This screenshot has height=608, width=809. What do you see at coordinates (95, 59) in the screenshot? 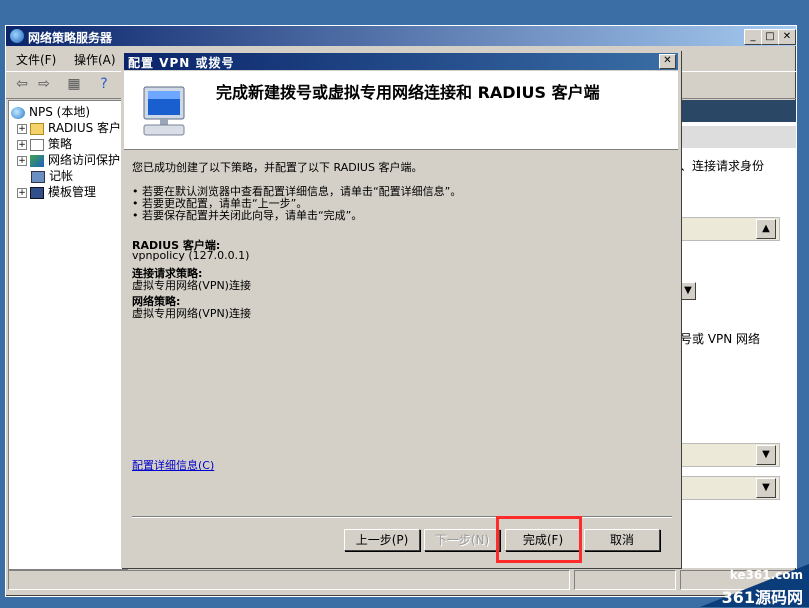
I see `menu-action: 操作(A)` at bounding box center [95, 59].